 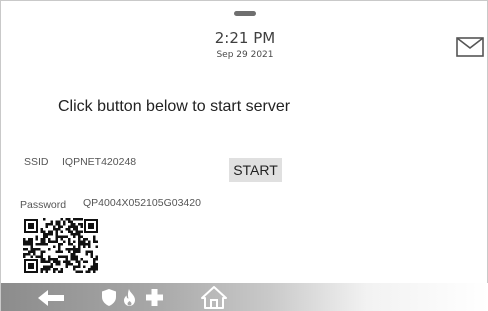 I want to click on back-arrow-icon, so click(x=51, y=298).